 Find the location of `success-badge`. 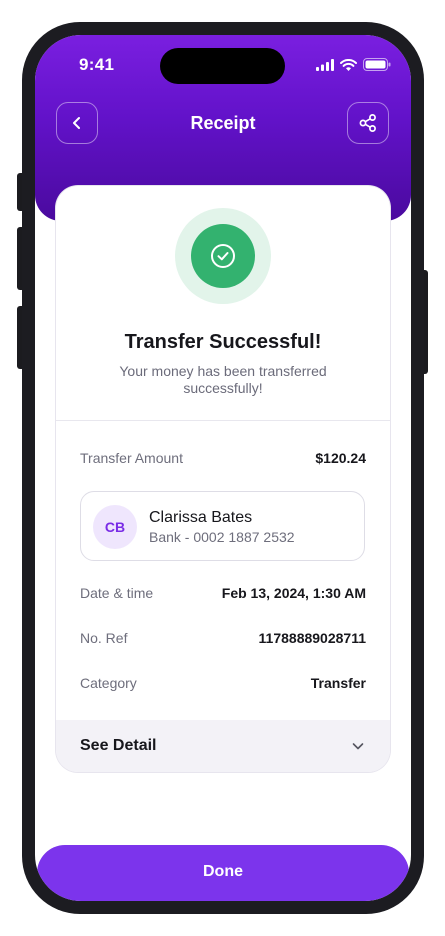

success-badge is located at coordinates (223, 256).